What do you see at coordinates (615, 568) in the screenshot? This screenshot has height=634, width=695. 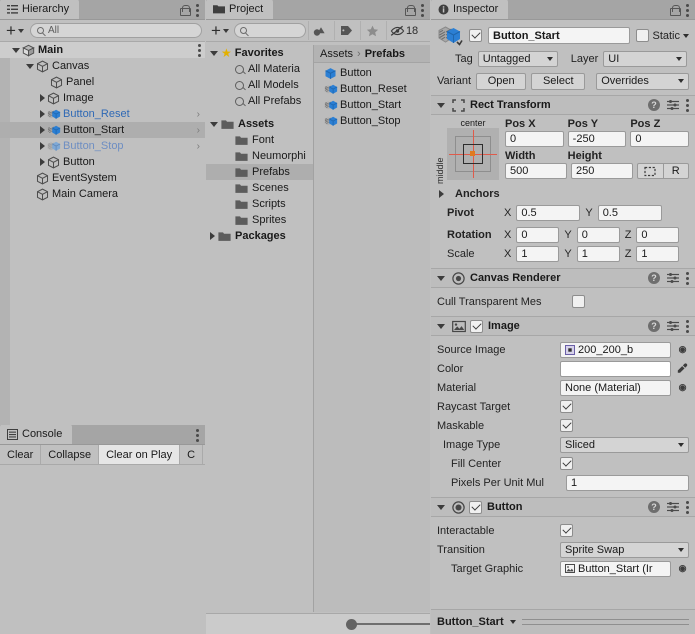 I see `target-graphic-field: Button_Start (Ir` at bounding box center [615, 568].